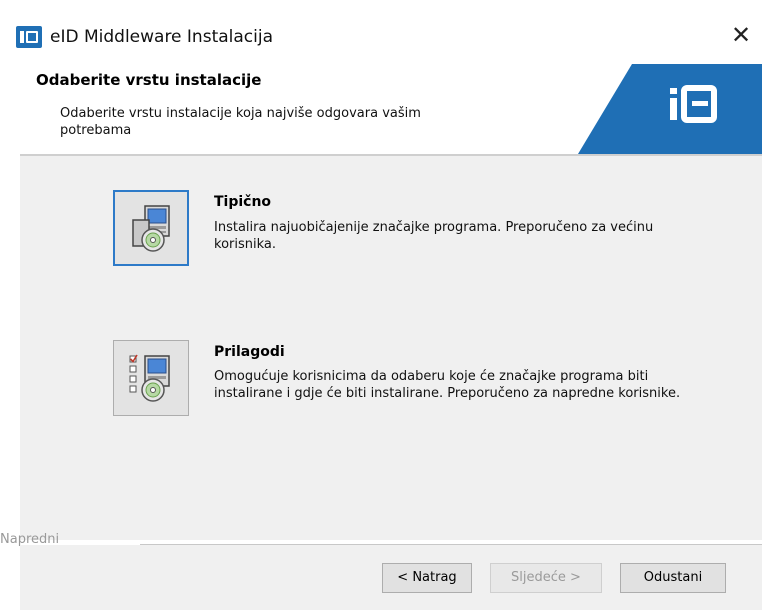  What do you see at coordinates (427, 578) in the screenshot?
I see `back-button: < Natrag` at bounding box center [427, 578].